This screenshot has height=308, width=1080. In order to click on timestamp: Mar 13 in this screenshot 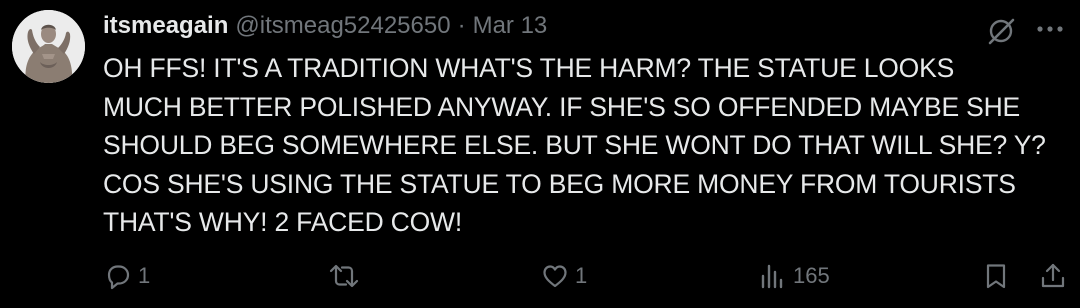, I will do `click(510, 26)`.